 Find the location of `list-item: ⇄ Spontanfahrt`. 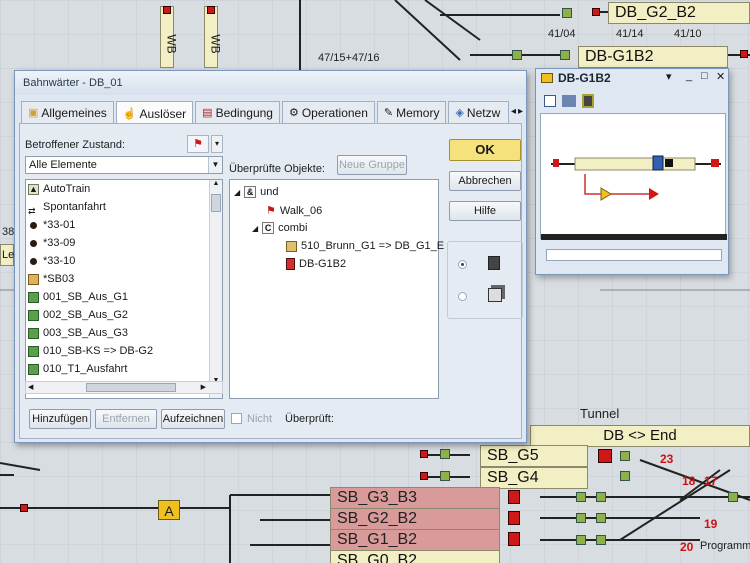

list-item: ⇄ Spontanfahrt is located at coordinates (124, 207).